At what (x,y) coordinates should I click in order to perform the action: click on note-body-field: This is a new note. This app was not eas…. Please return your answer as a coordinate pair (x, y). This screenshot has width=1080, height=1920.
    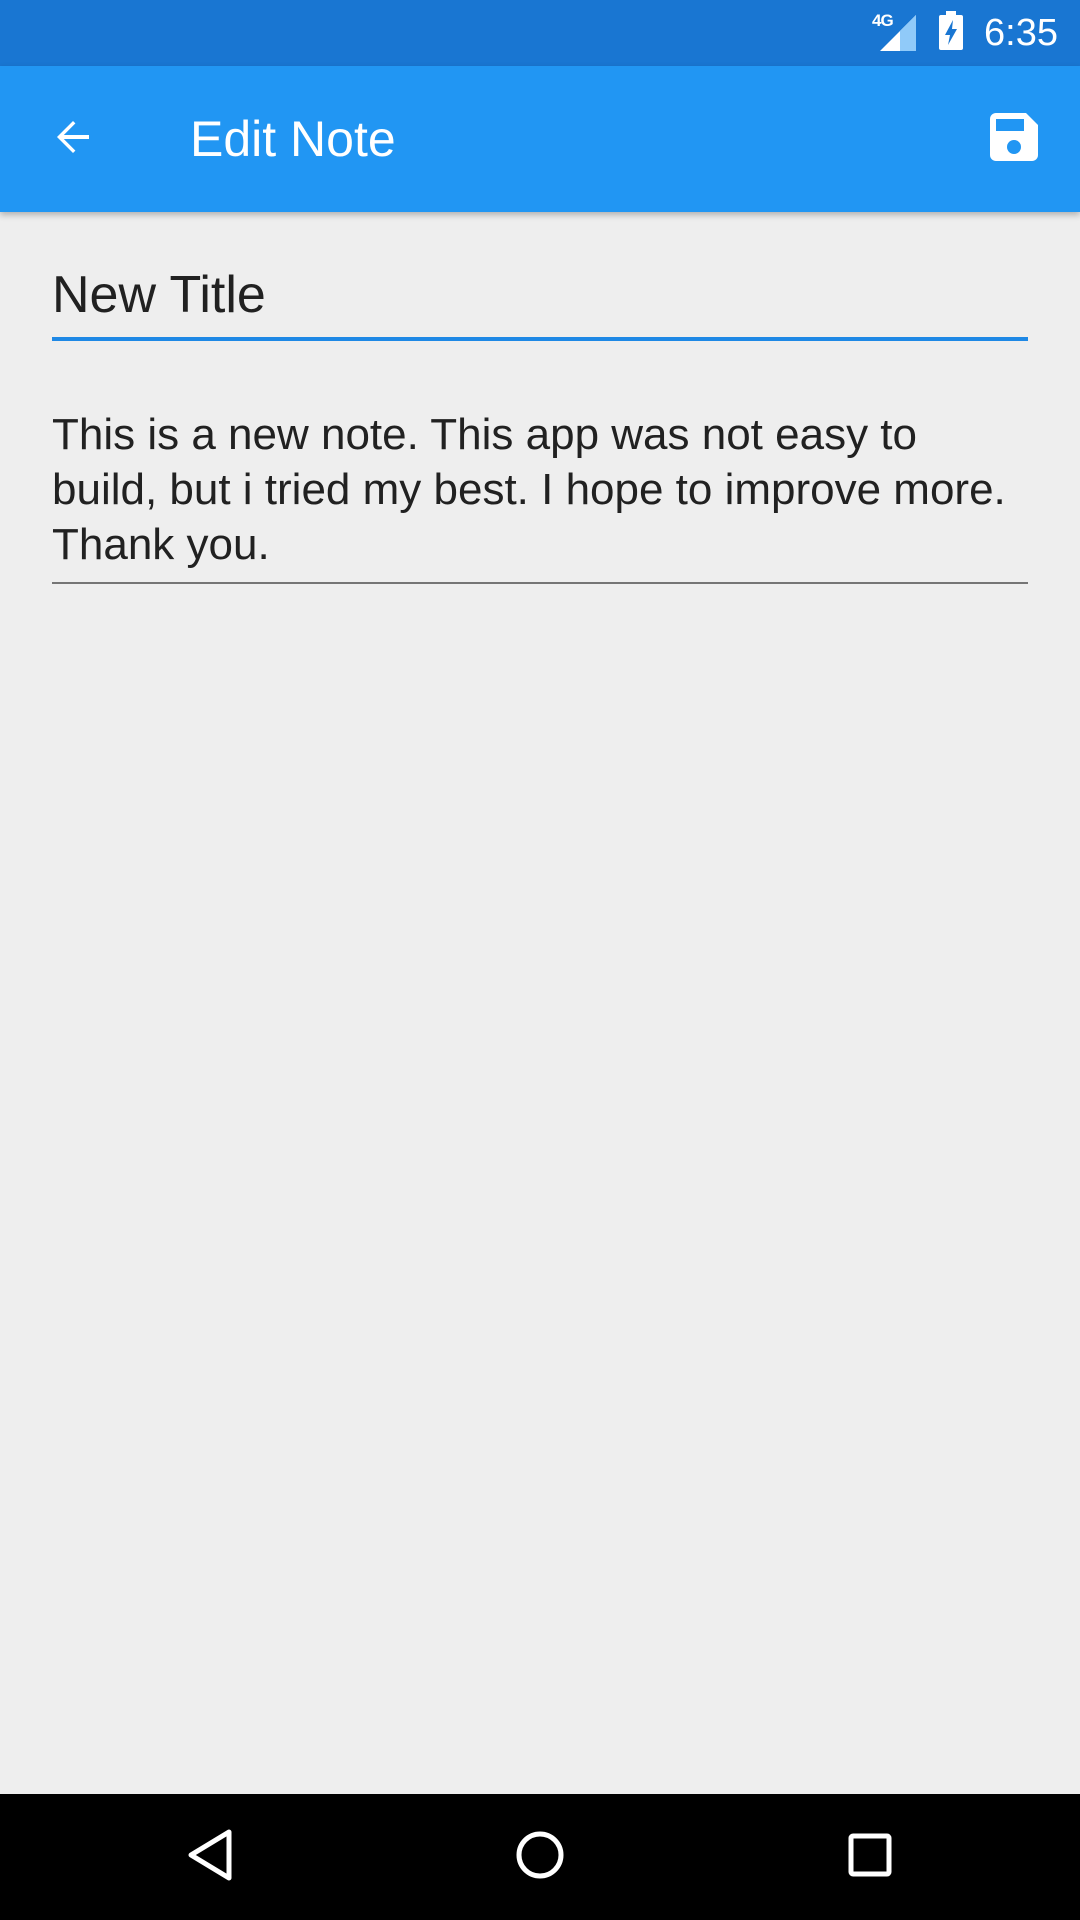
    Looking at the image, I should click on (540, 495).